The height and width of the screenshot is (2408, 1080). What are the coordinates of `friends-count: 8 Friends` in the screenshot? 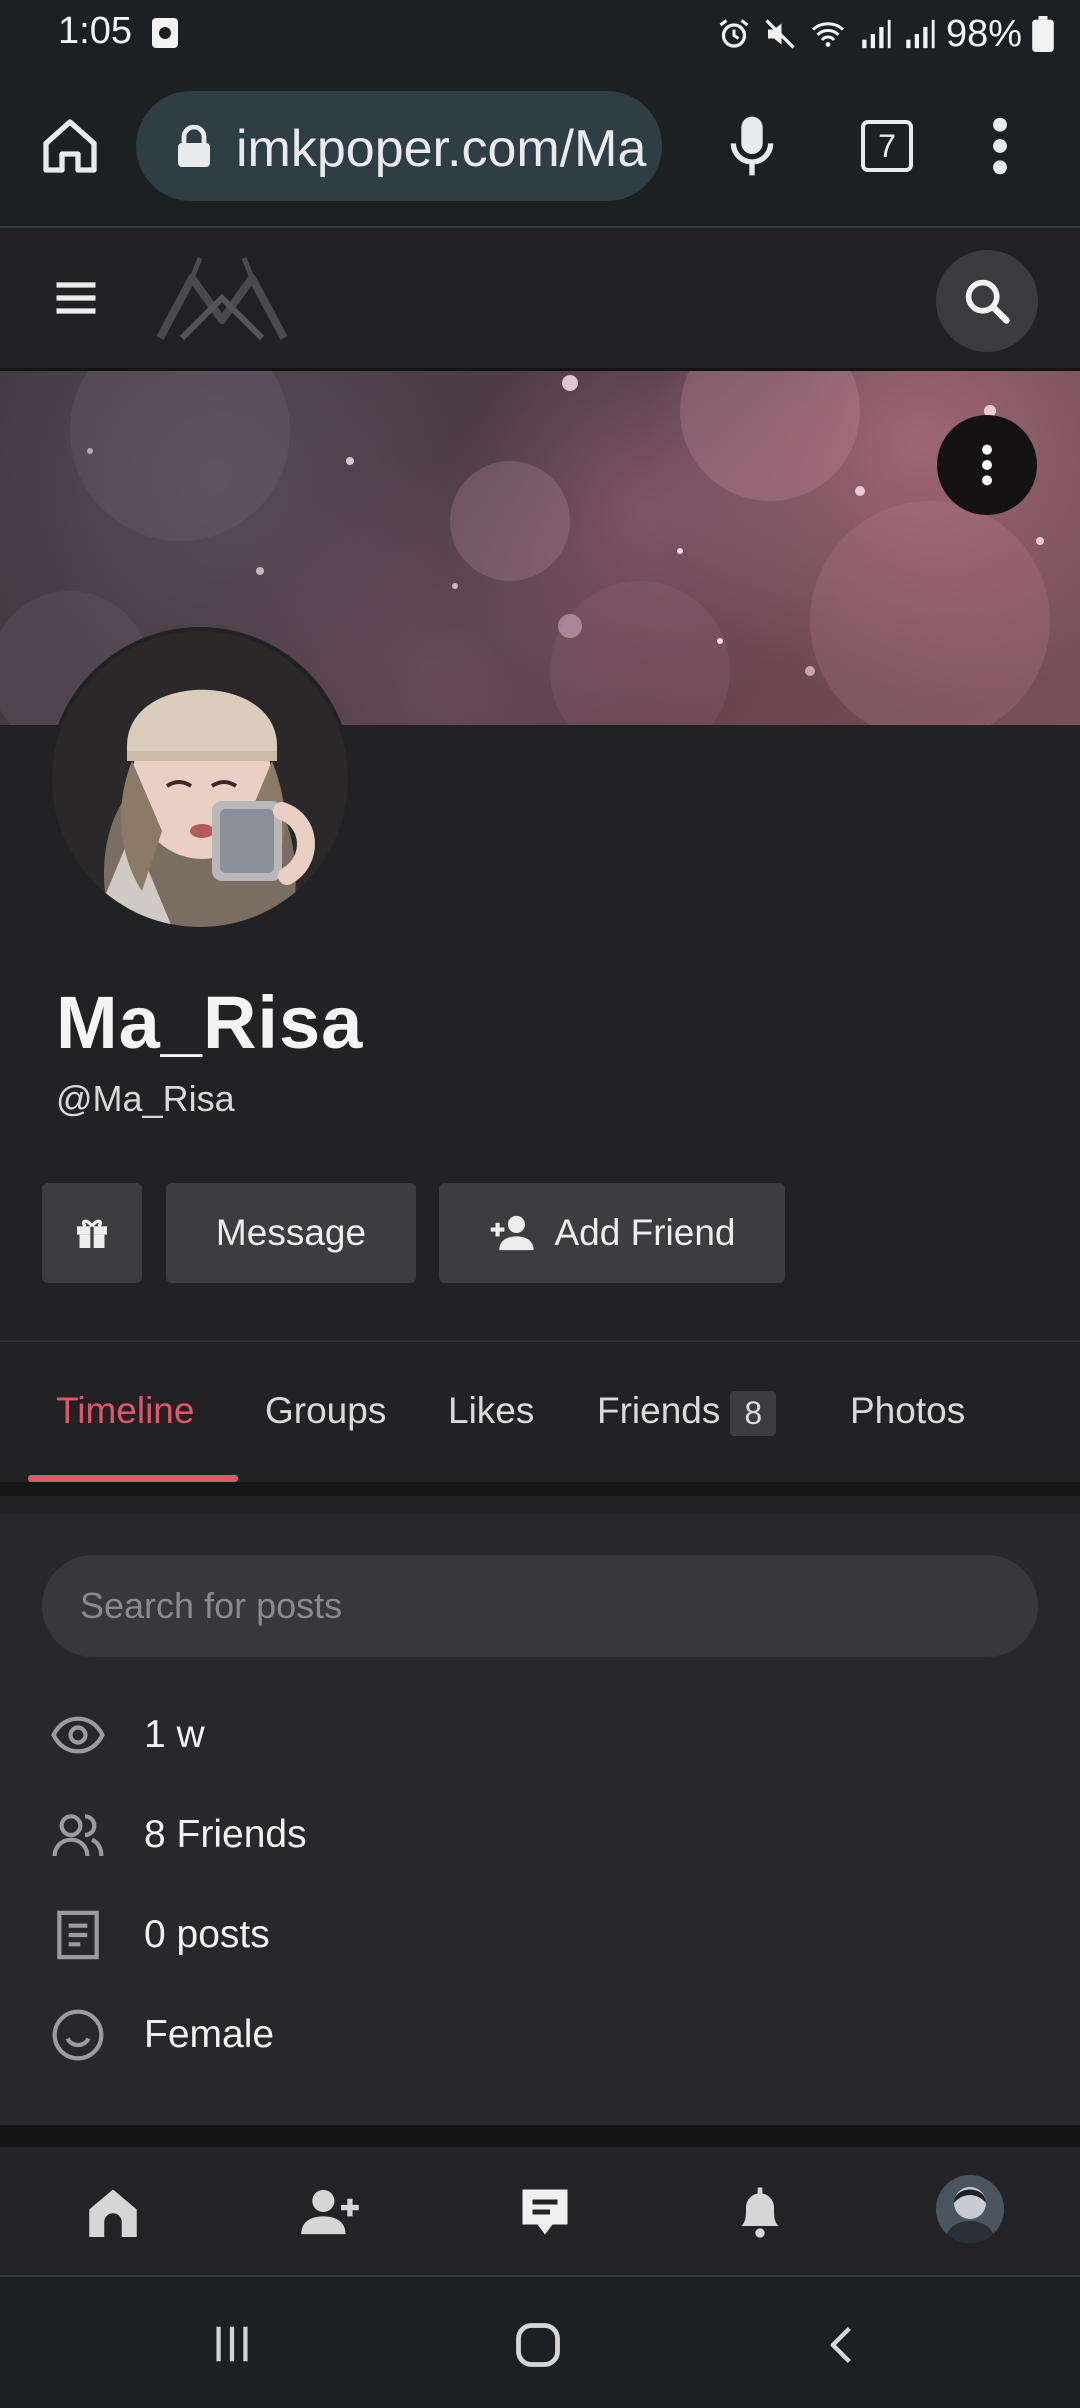 It's located at (225, 1835).